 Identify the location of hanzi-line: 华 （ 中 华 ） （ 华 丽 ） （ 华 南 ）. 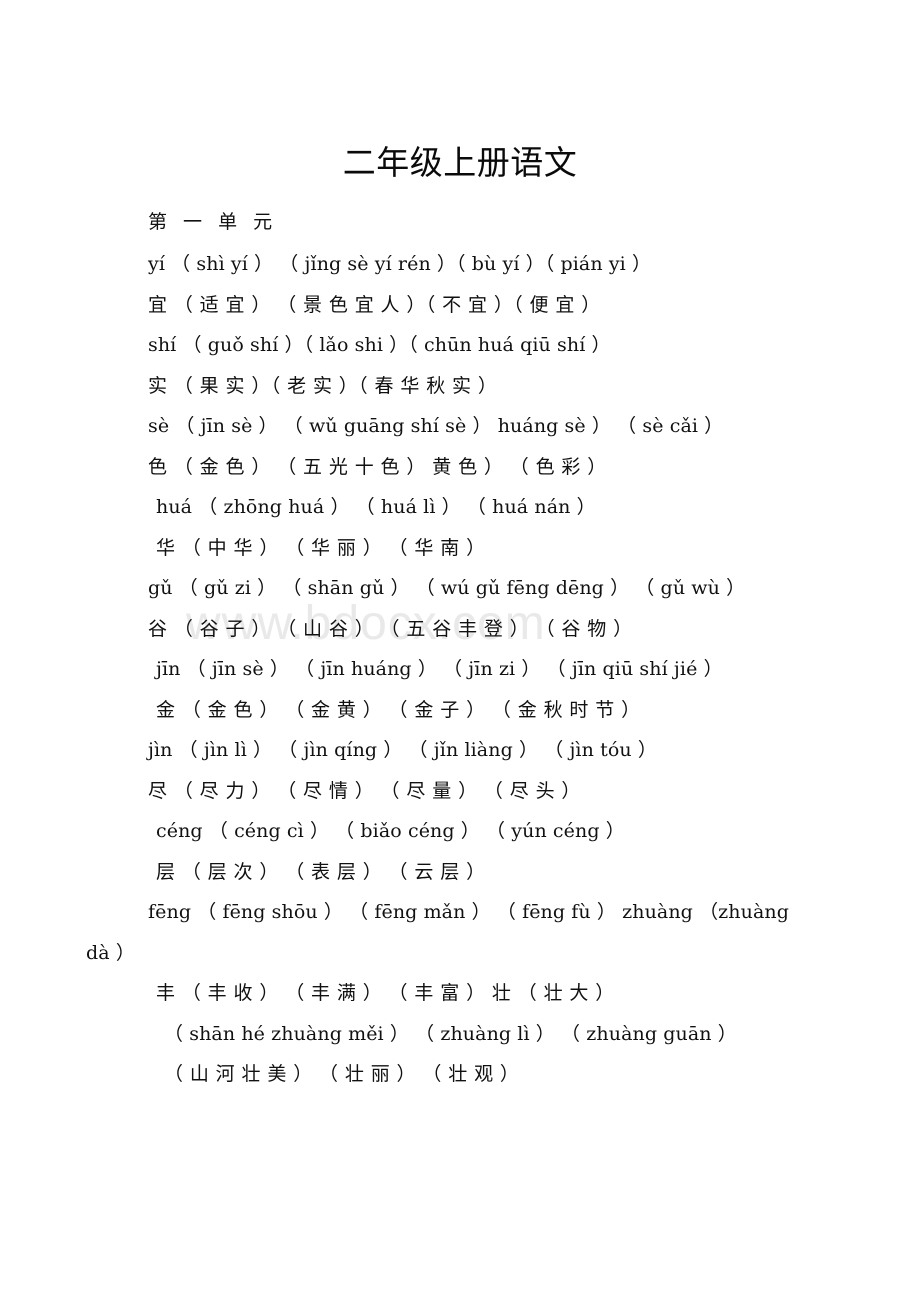
(321, 547).